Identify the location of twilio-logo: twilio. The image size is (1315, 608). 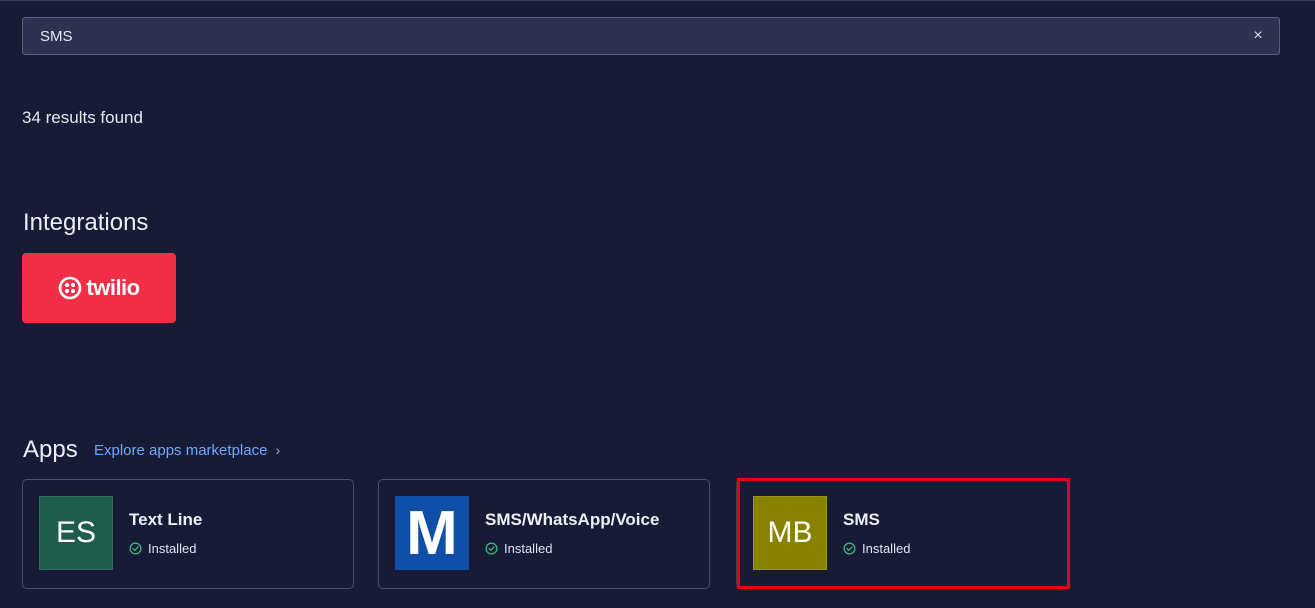
(99, 288).